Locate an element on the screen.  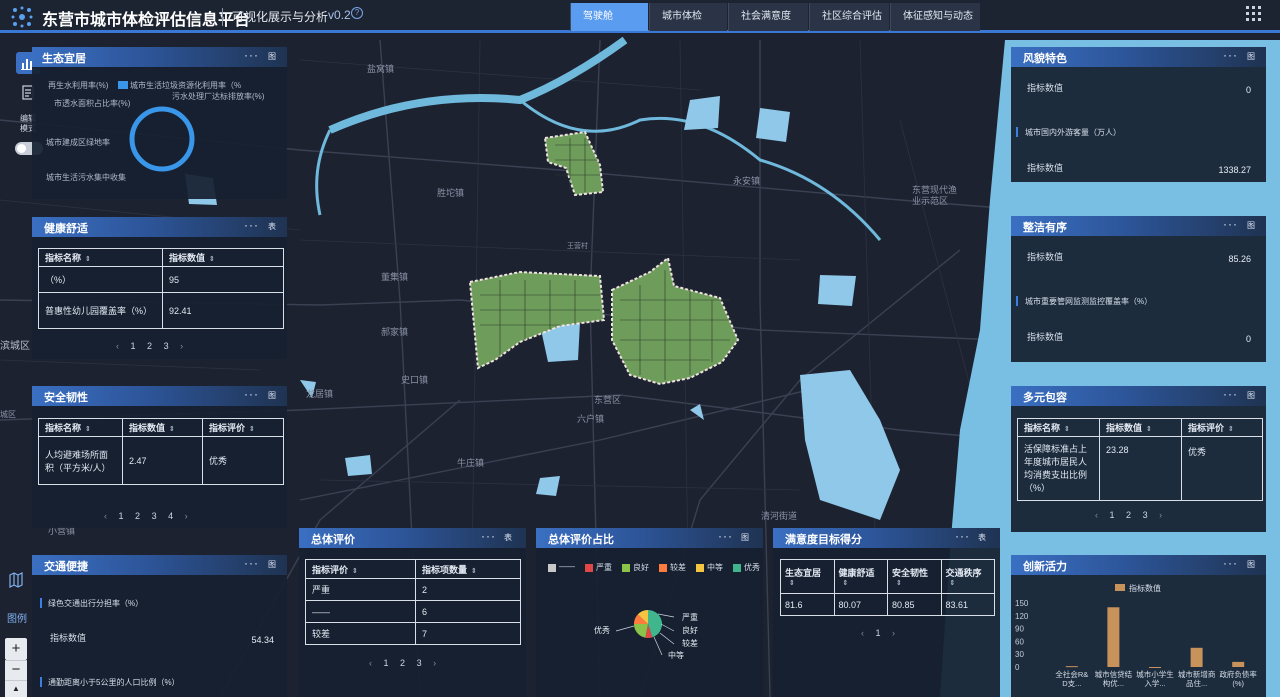
table-row: 较差 7 is located at coordinates (413, 633).